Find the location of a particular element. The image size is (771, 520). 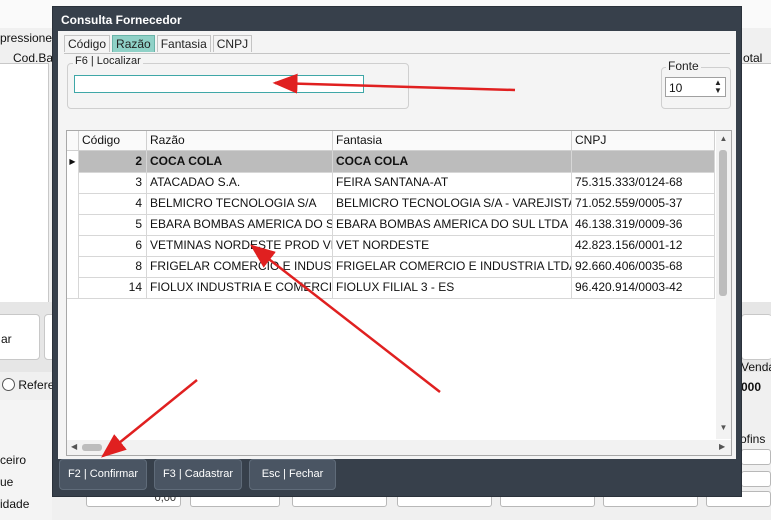

background-cofins-label: ofins is located at coordinates (753, 439).